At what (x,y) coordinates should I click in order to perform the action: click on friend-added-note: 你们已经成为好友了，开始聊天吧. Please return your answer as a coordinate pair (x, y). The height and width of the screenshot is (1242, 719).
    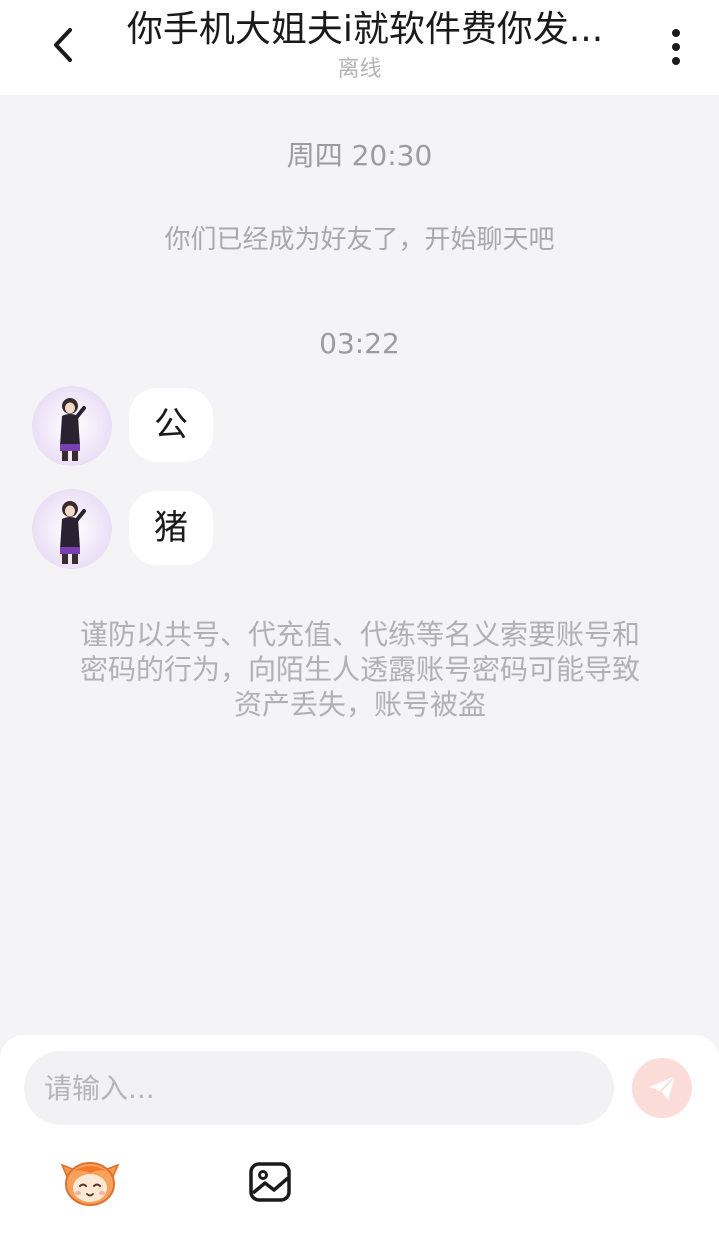
    Looking at the image, I should click on (359, 240).